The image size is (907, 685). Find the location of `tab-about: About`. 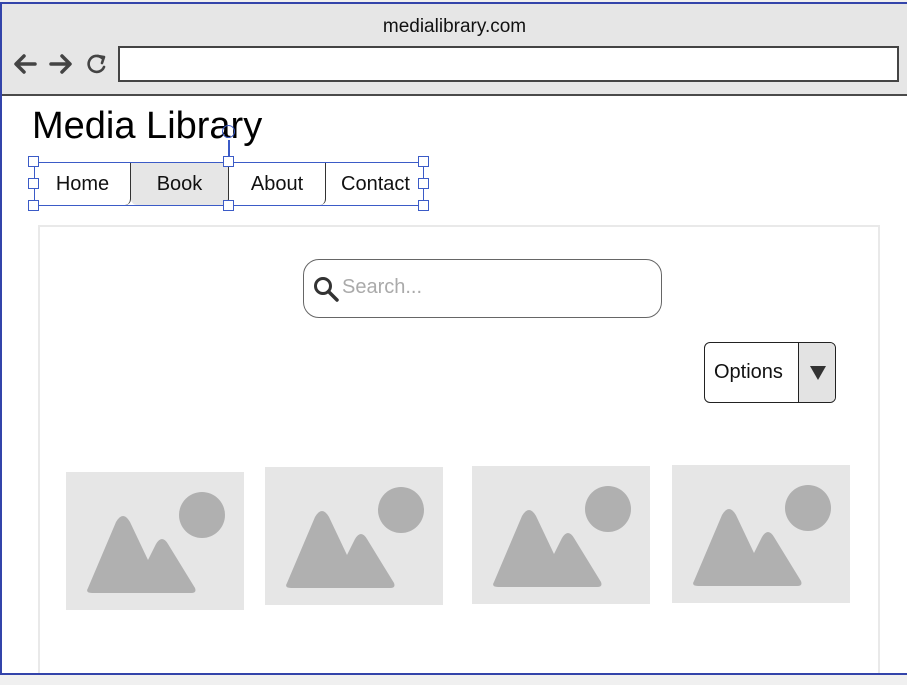

tab-about: About is located at coordinates (277, 184).